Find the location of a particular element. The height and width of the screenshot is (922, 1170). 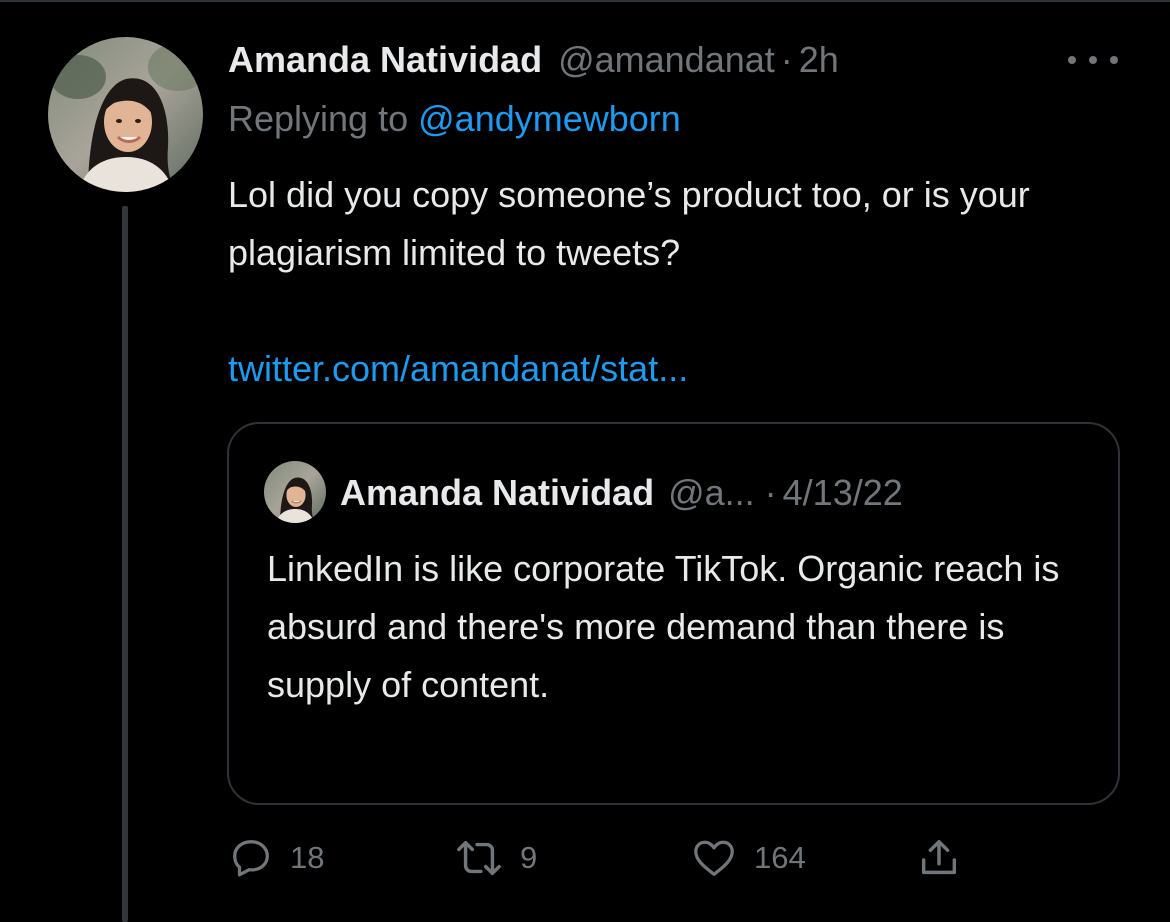

replying-handle-link: @andymewborn is located at coordinates (549, 118).